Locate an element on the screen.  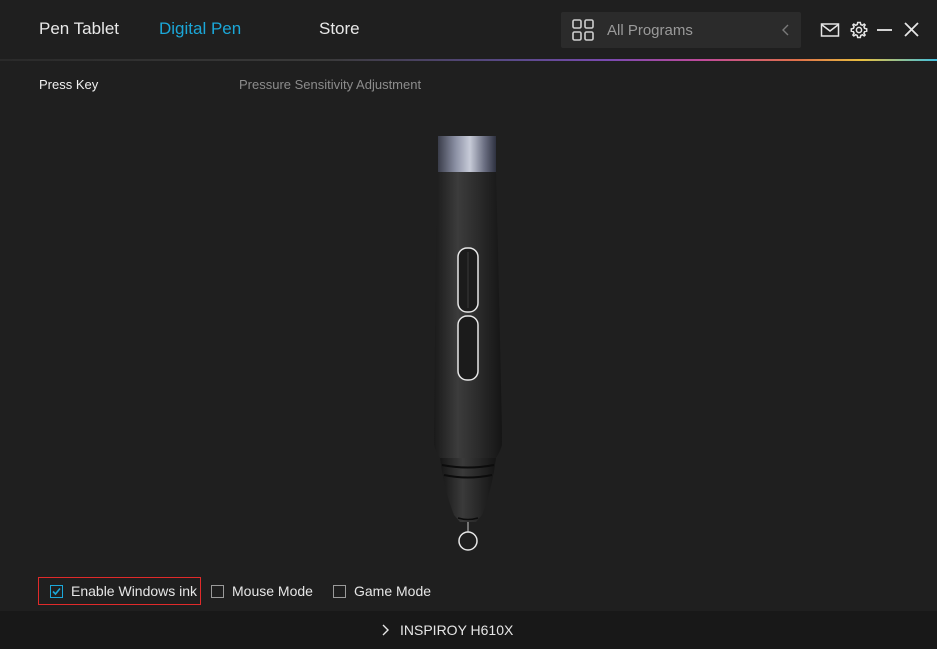
game-mode-checkbox is located at coordinates (339, 591).